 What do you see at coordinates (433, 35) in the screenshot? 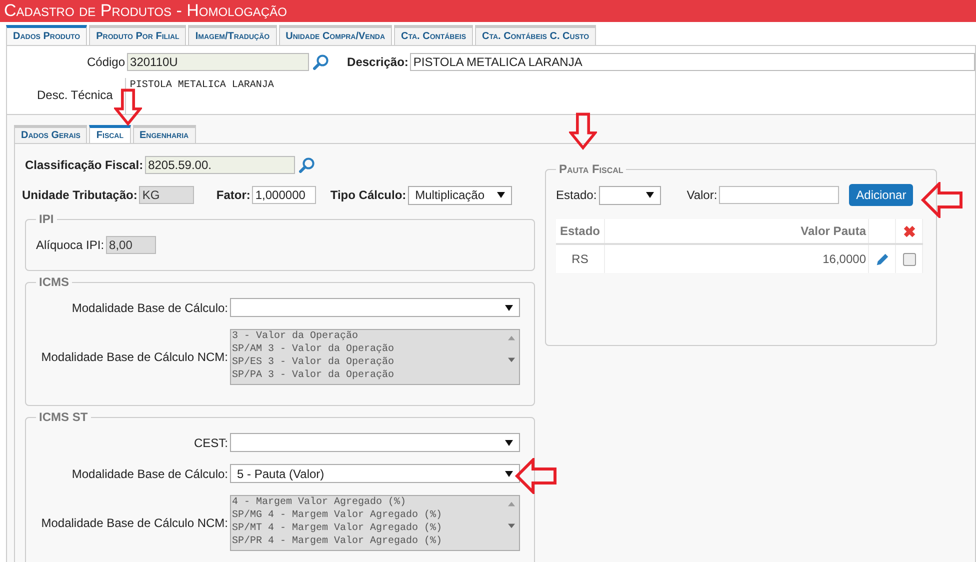
I see `tab: Cta. Contábeis` at bounding box center [433, 35].